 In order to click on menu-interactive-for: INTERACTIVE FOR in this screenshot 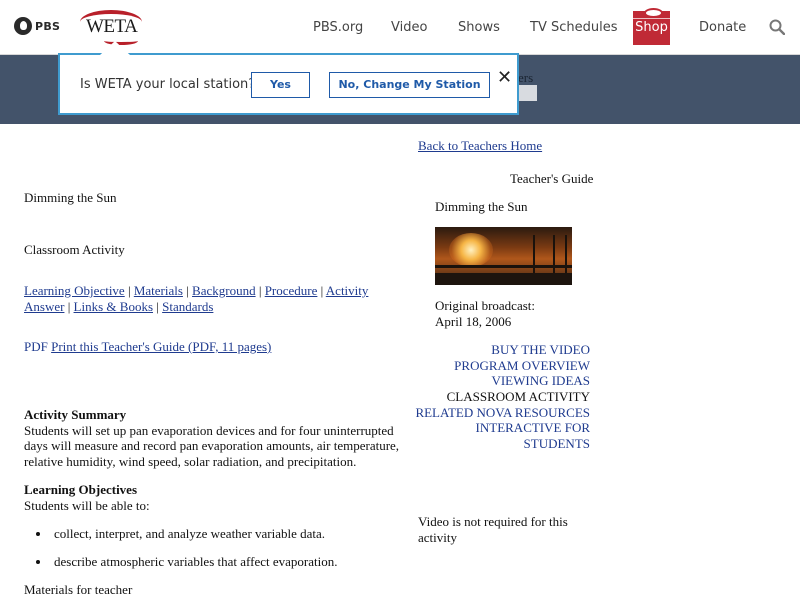, I will do `click(533, 428)`.